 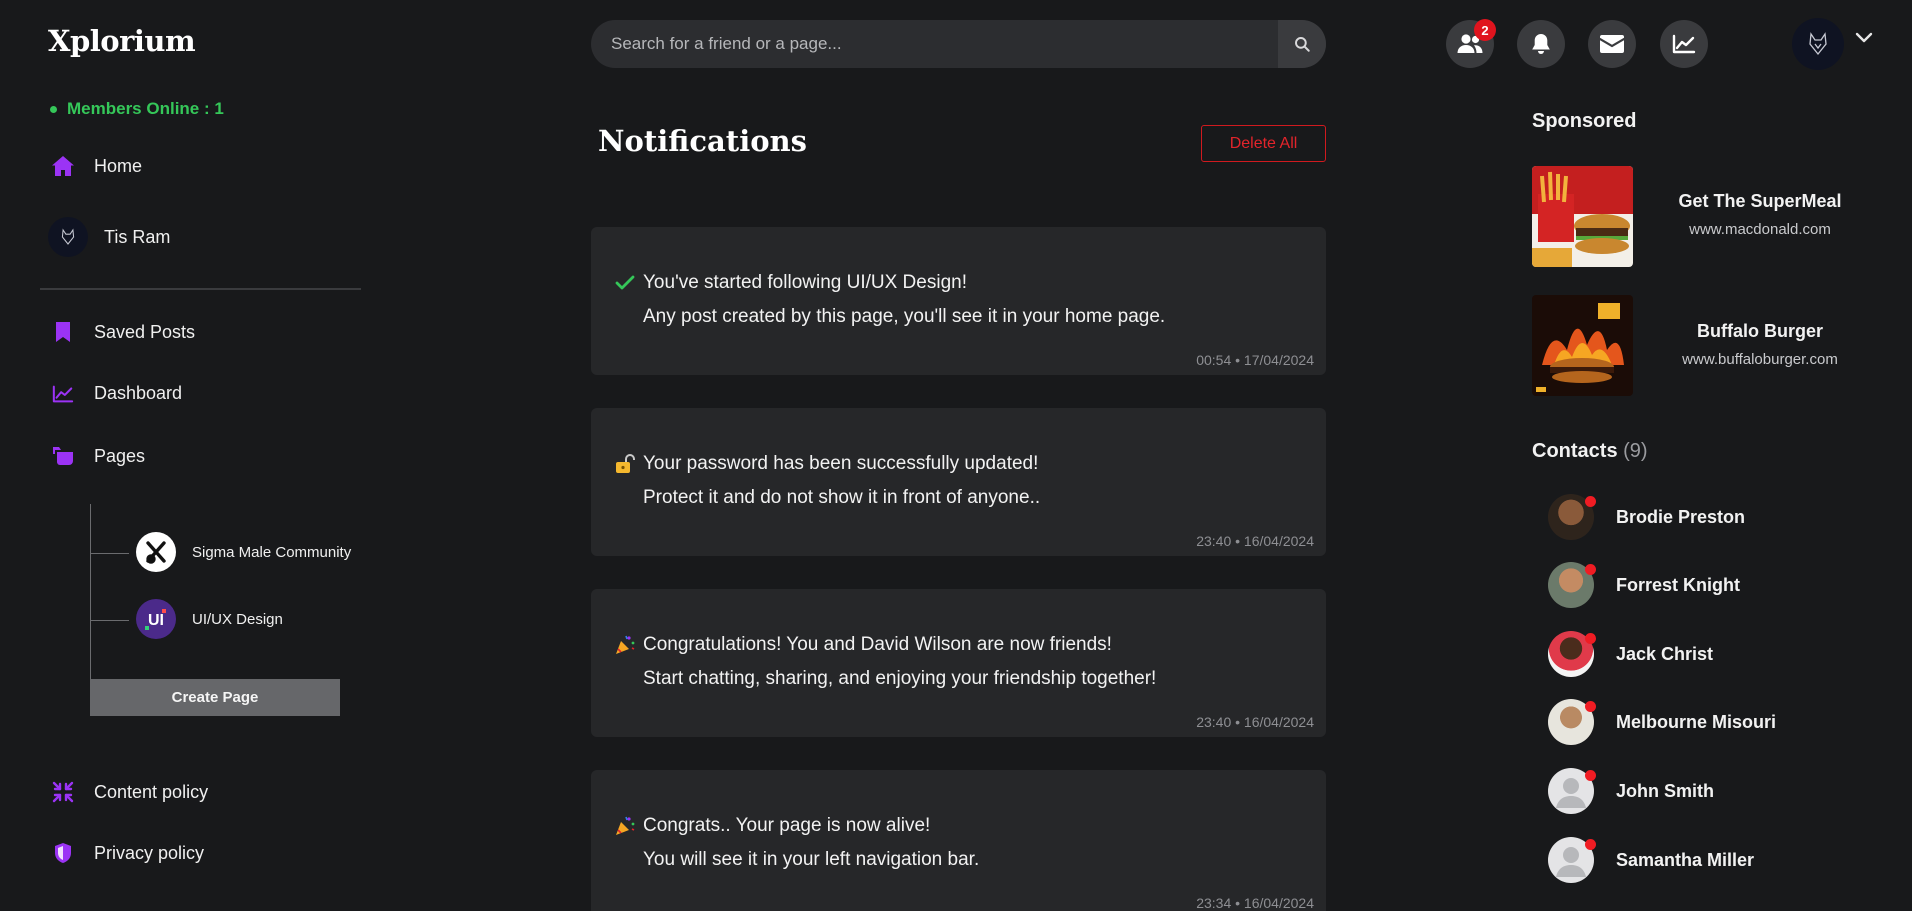 I want to click on sidebar-item-privacy-policy: Privacy policy, so click(x=126, y=853).